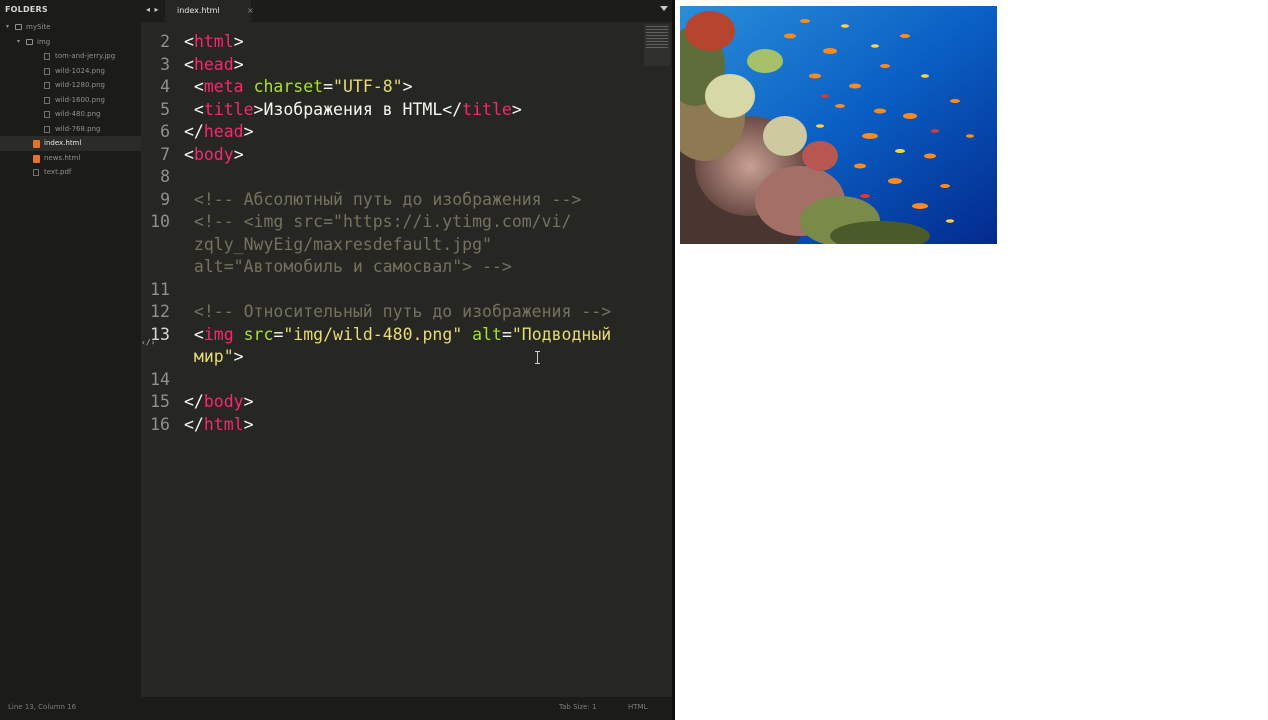  Describe the element at coordinates (218, 334) in the screenshot. I see `code-token: img` at that location.